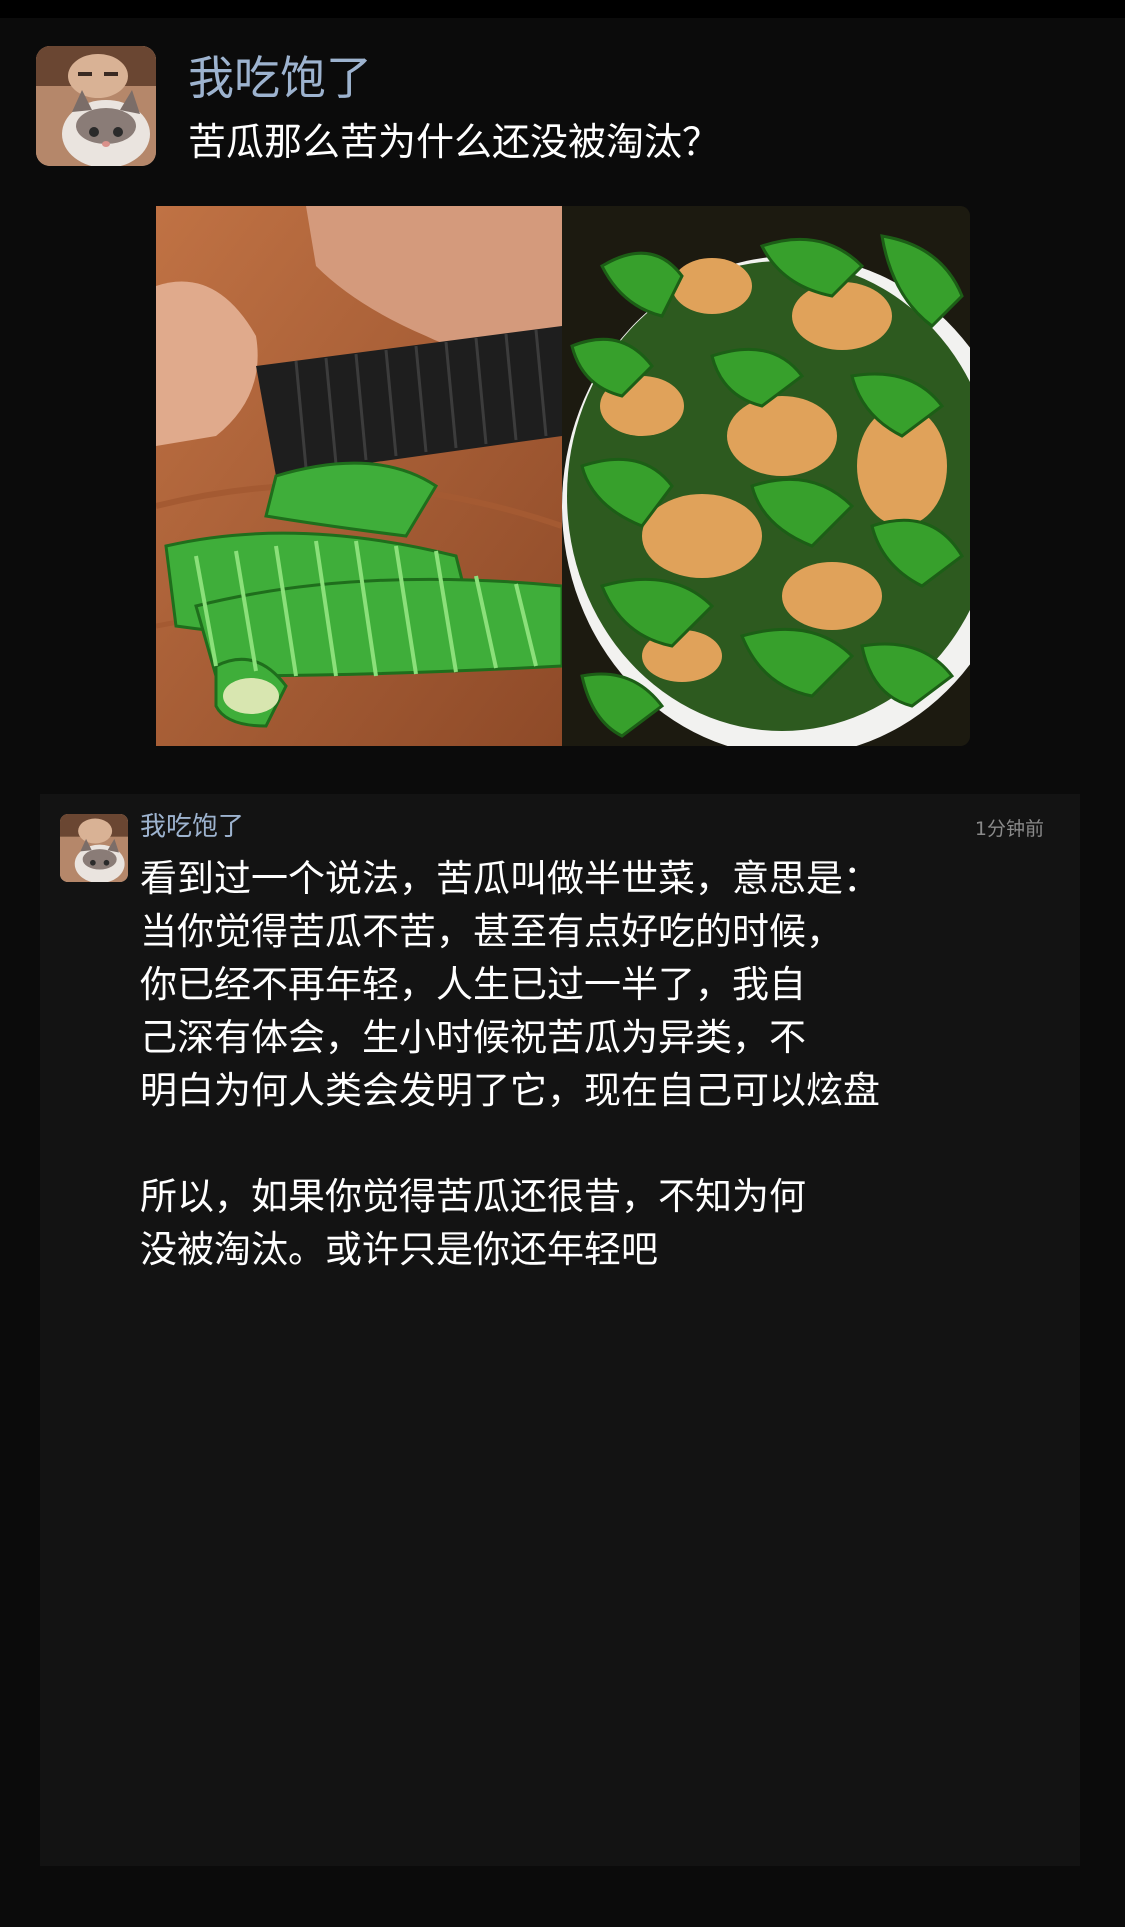  Describe the element at coordinates (473, 1037) in the screenshot. I see `comment-line: 己深有体会，生小时候祝苦瓜为异类，不` at that location.